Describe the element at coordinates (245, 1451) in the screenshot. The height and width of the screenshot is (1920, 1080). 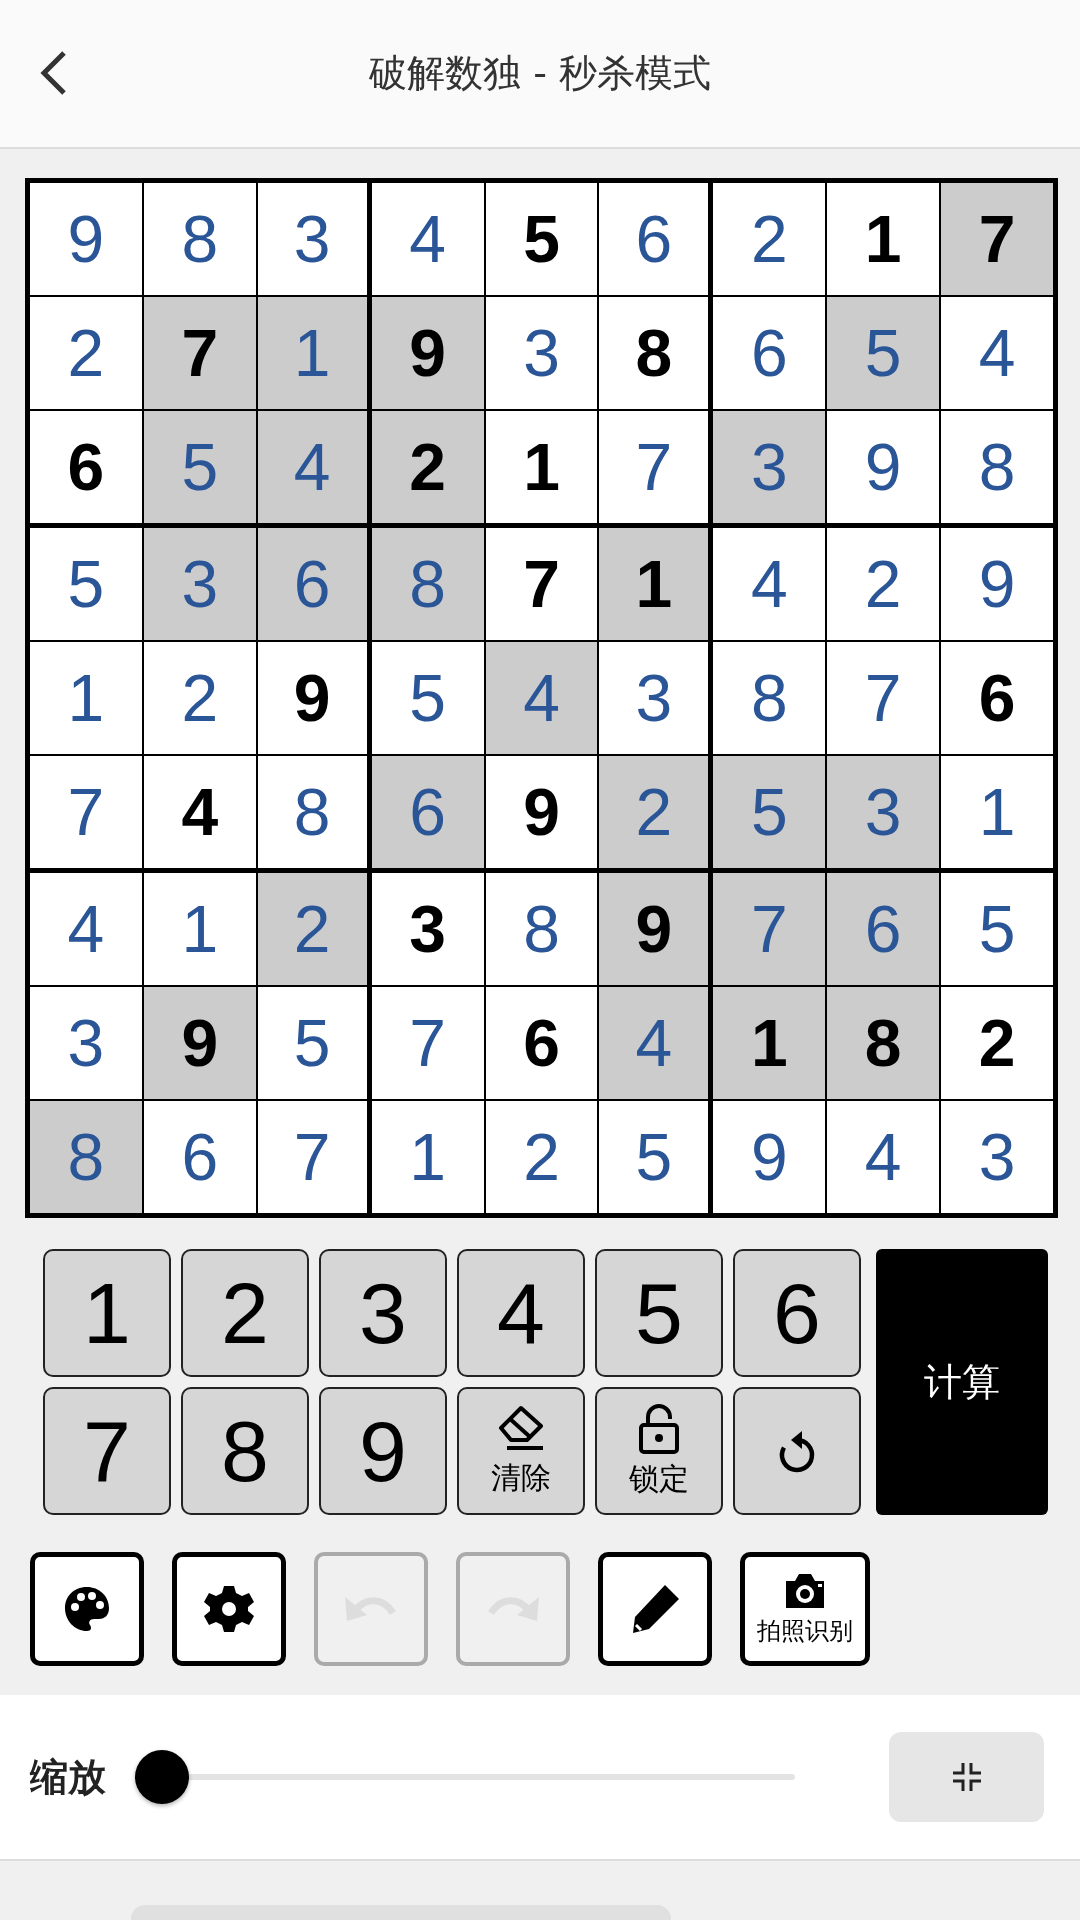
I see `number-key: 8` at that location.